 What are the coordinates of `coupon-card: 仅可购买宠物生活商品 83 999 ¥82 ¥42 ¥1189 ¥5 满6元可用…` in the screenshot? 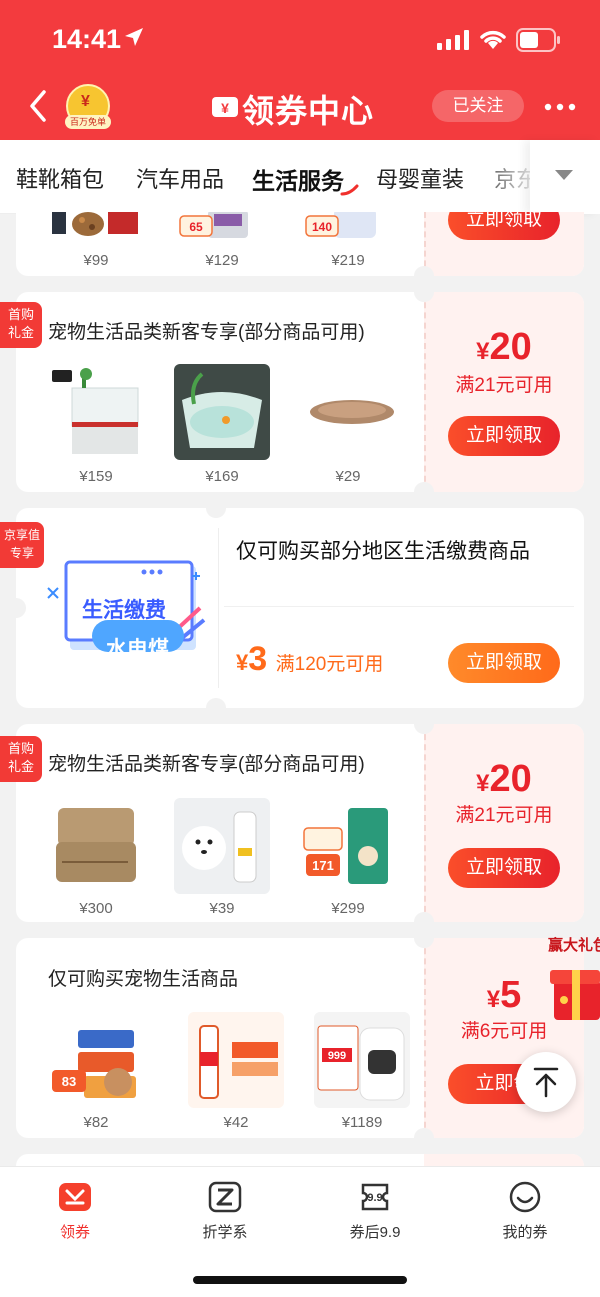 It's located at (300, 1038).